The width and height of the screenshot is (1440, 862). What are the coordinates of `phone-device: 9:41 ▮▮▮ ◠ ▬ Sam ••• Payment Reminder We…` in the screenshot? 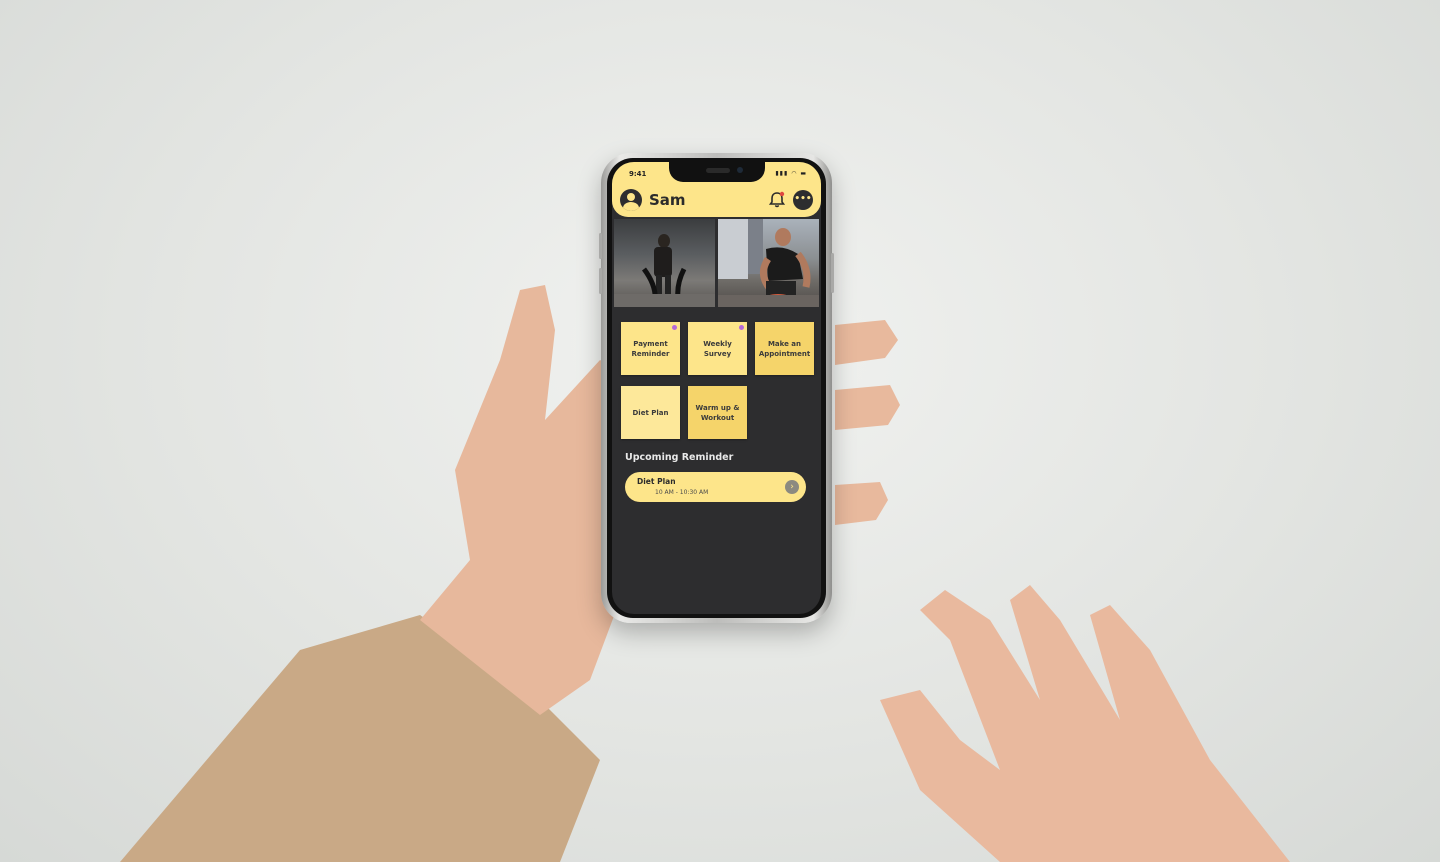 It's located at (716, 388).